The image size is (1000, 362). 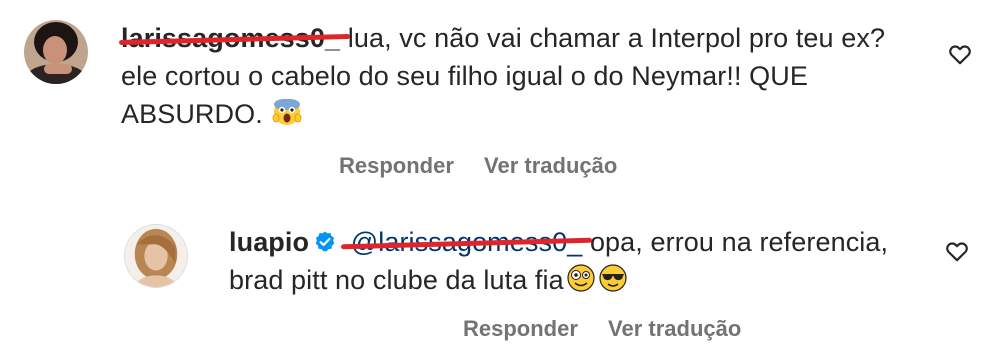 I want to click on comment-2-line1: opa, errou na referencia,, so click(x=739, y=242).